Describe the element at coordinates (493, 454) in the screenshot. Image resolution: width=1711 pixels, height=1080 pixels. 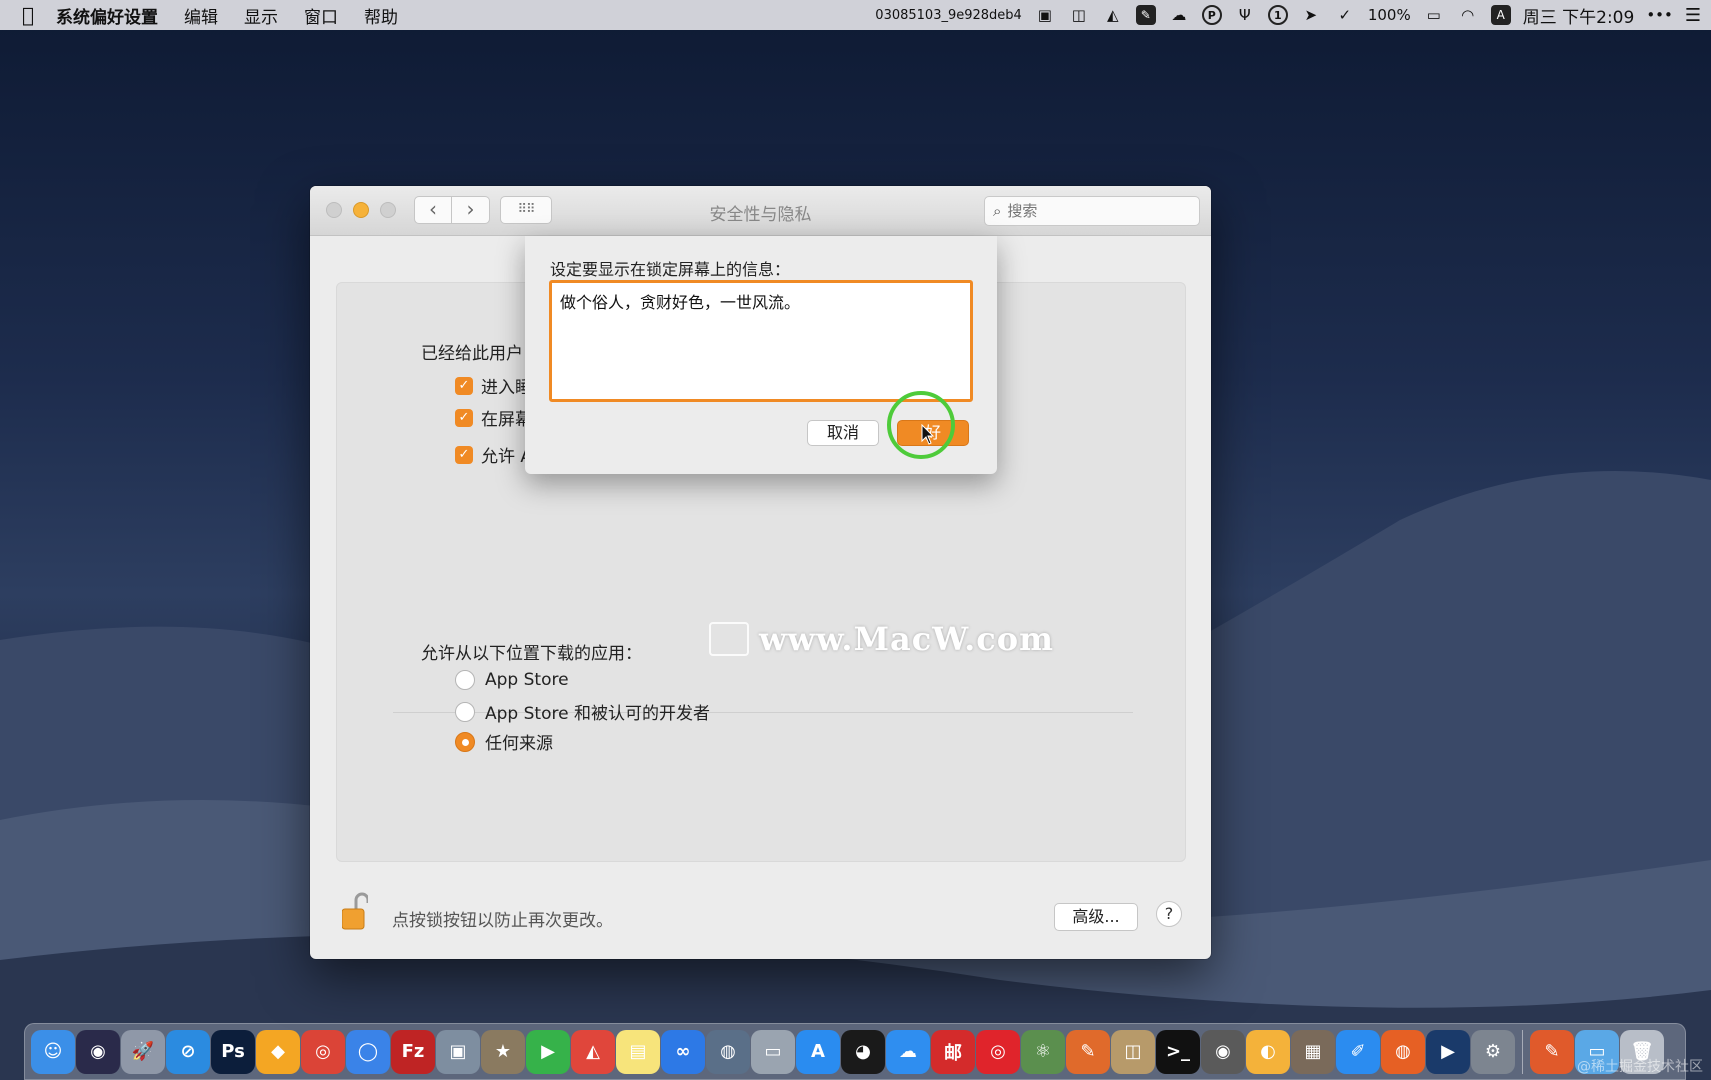
I see `checkbox-row: ✓ 允许 A` at that location.